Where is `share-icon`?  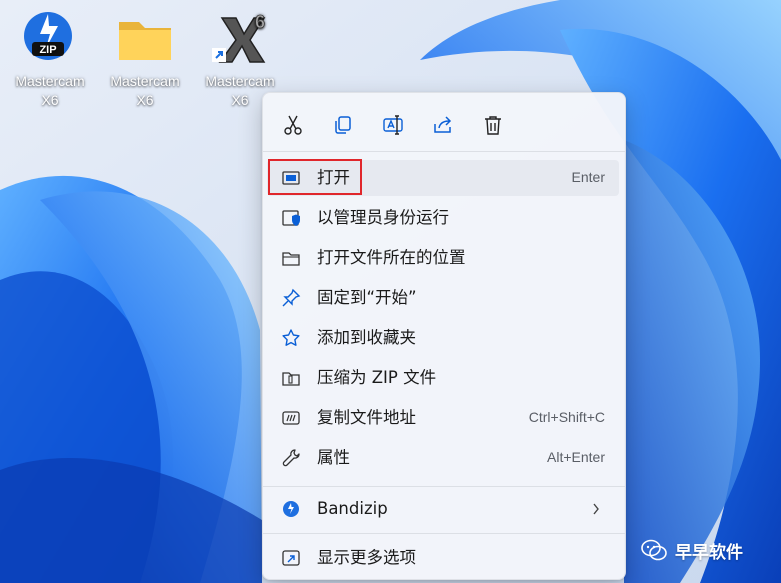
share-icon is located at coordinates (443, 124).